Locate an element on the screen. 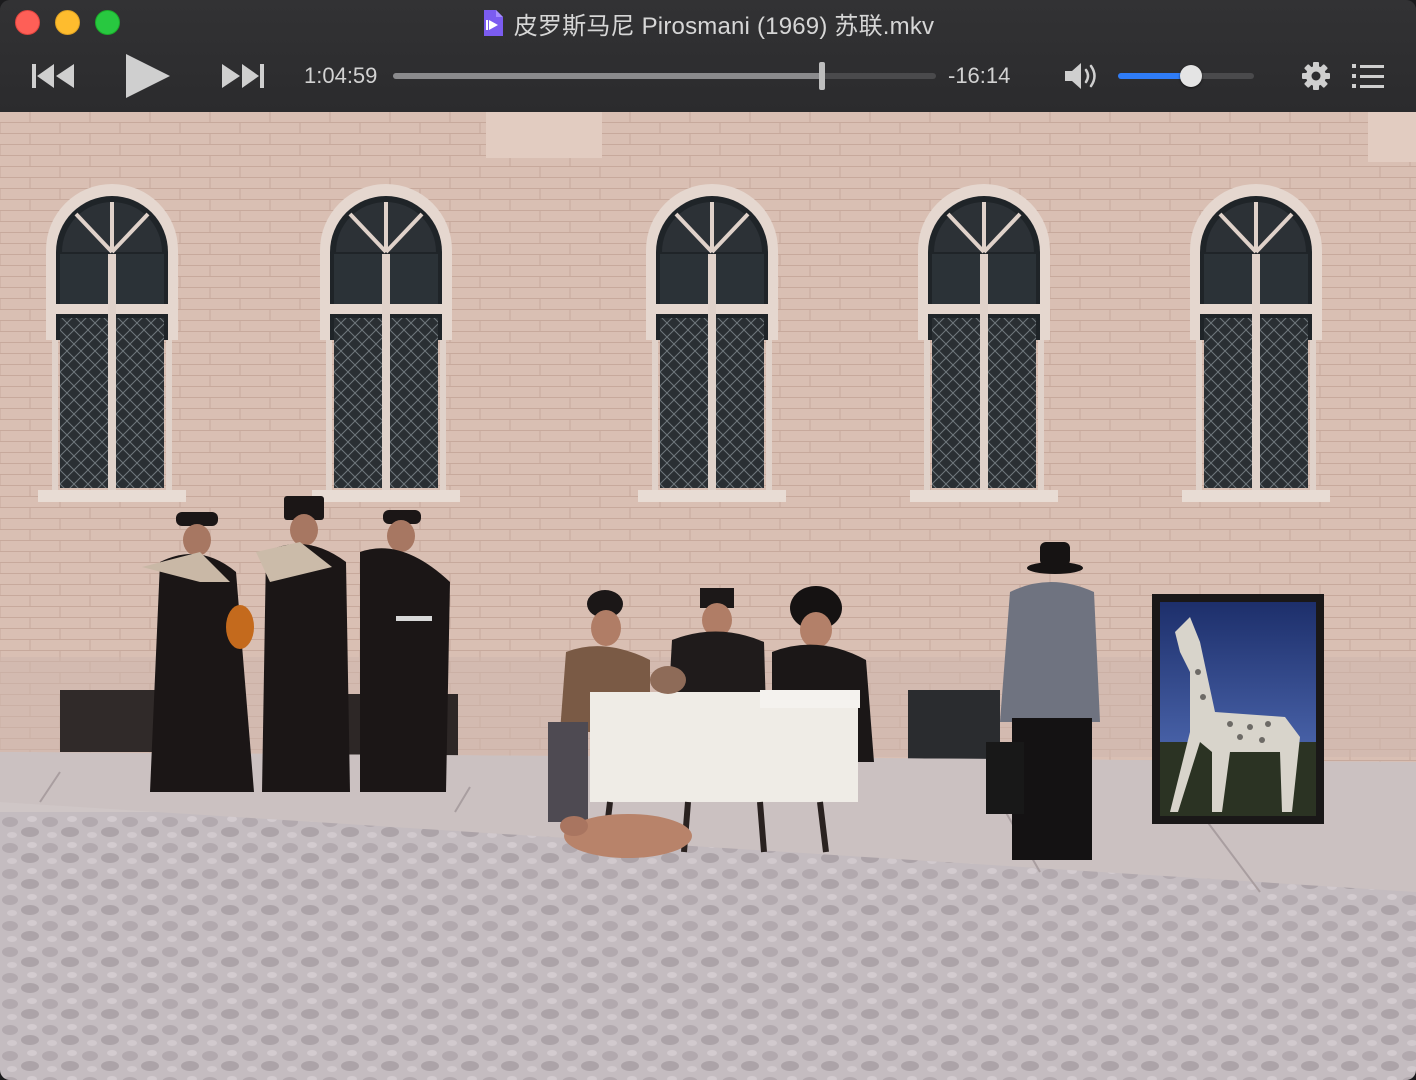 The width and height of the screenshot is (1416, 1080). remaining-time: -16:14 is located at coordinates (979, 75).